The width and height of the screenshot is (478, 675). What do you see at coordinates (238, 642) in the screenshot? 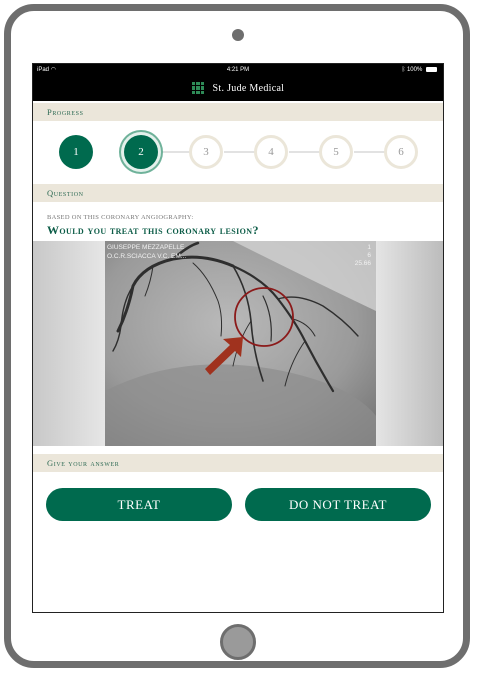
I see `home-button` at bounding box center [238, 642].